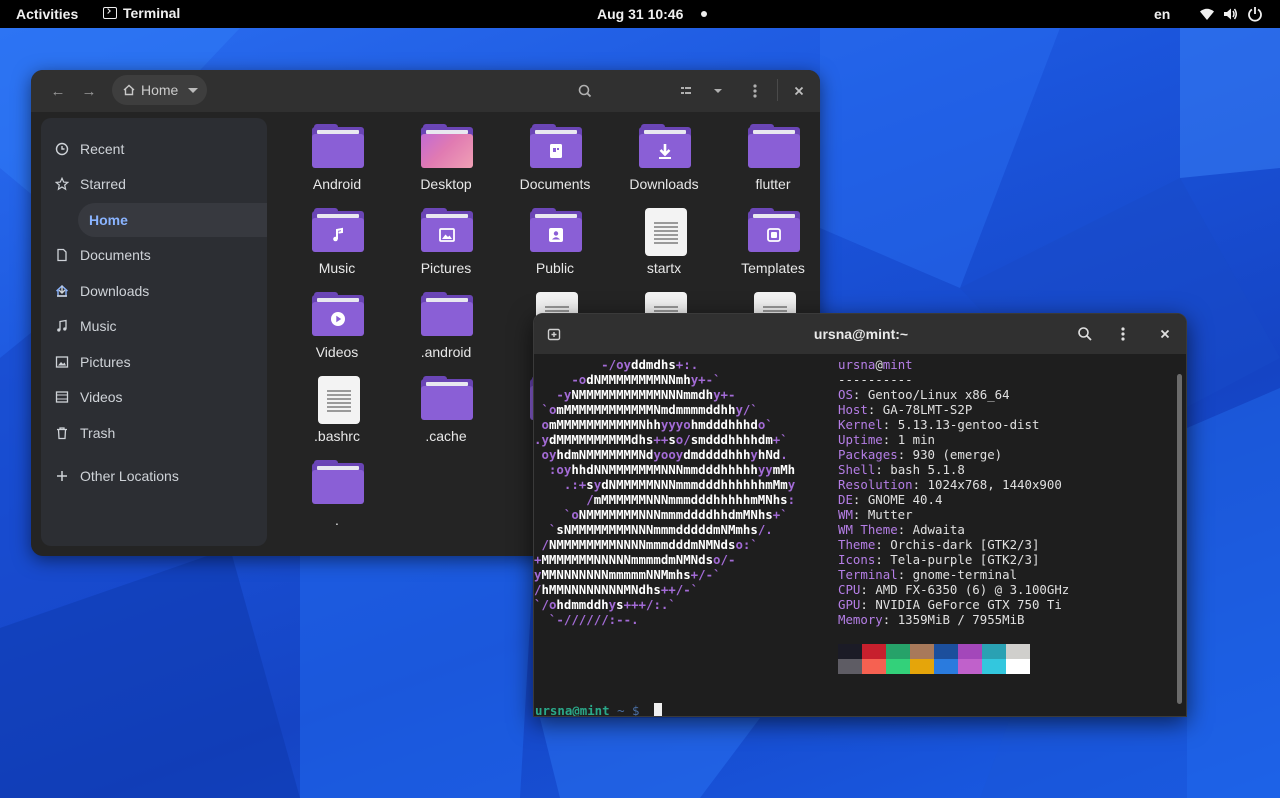 The width and height of the screenshot is (1280, 798). Describe the element at coordinates (338, 234) in the screenshot. I see `music-icon` at that location.